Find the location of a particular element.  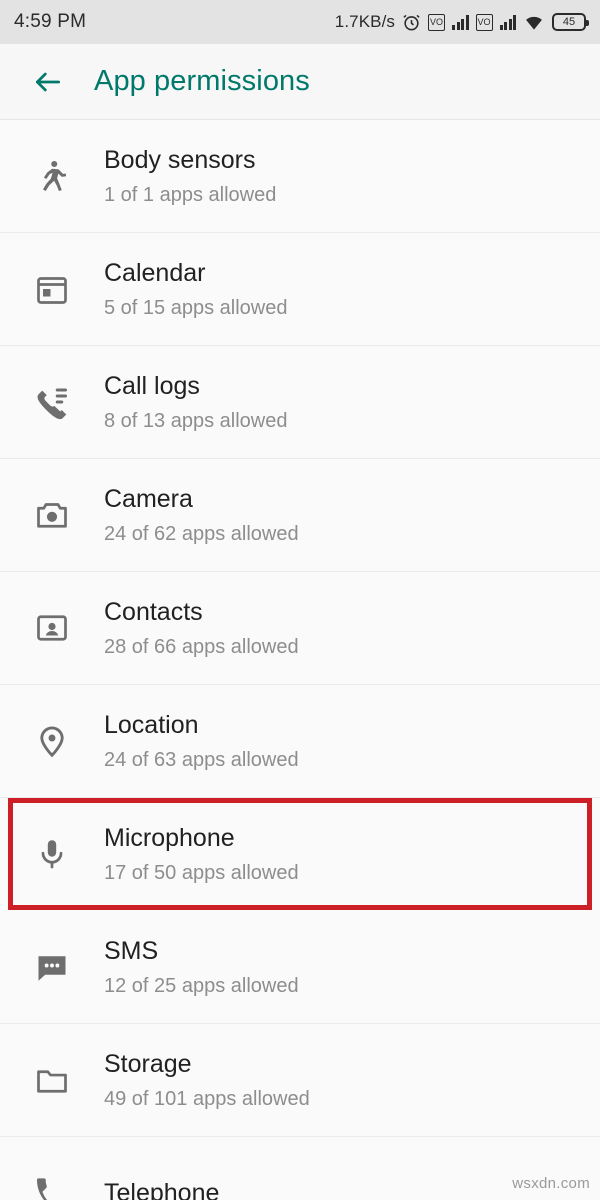

list-item-location: Location 24 of 63 apps allowed is located at coordinates (300, 741).